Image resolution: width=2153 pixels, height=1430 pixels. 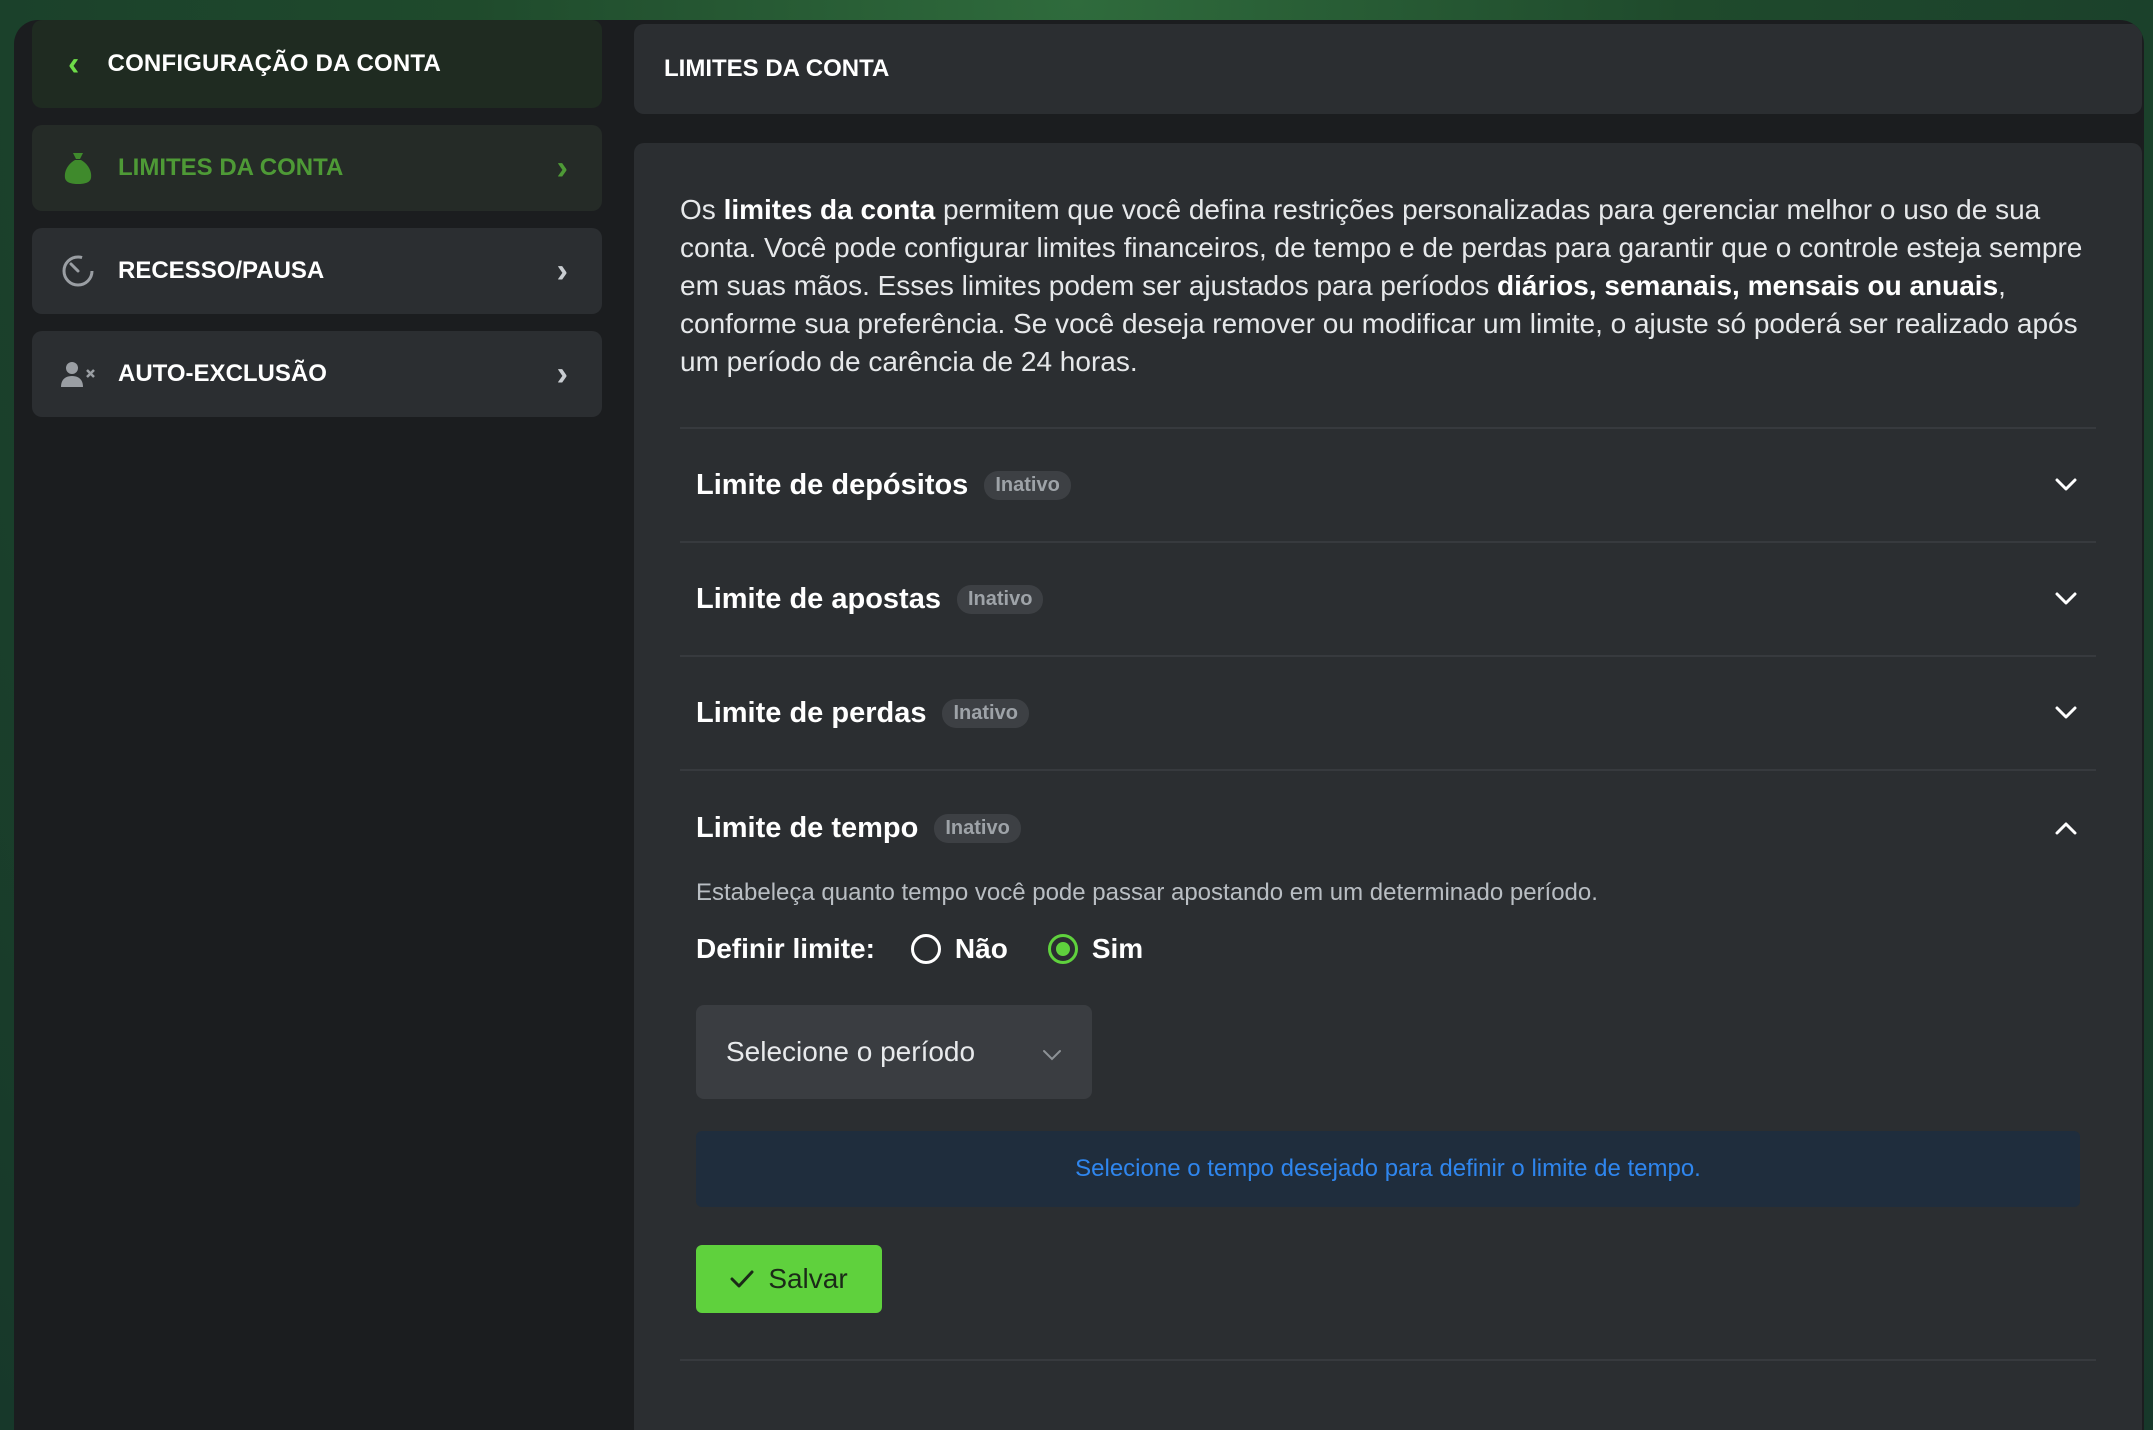 What do you see at coordinates (1388, 714) in the screenshot?
I see `accordion-loss-limit: Limite de perdas Inativo` at bounding box center [1388, 714].